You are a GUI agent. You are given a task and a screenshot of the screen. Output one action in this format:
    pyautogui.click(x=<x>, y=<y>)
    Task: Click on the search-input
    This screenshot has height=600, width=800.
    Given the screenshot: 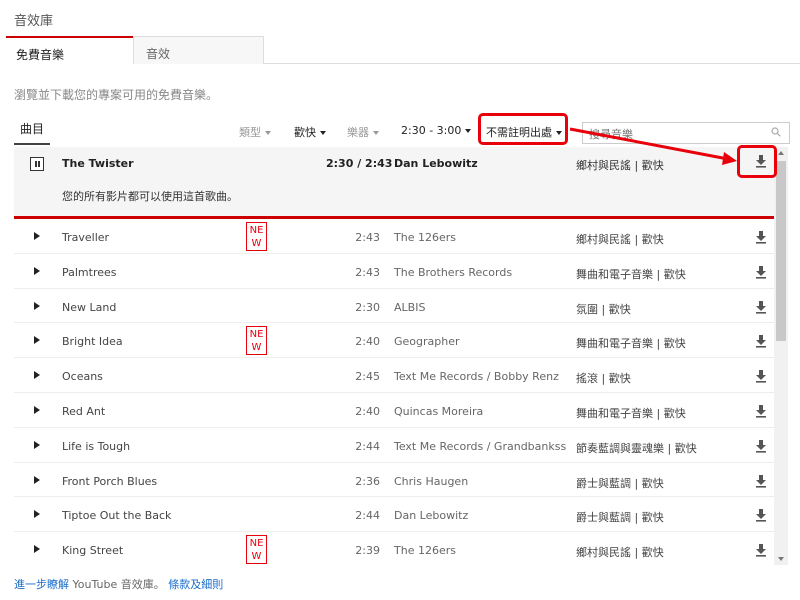 What is the action you would take?
    pyautogui.click(x=674, y=134)
    